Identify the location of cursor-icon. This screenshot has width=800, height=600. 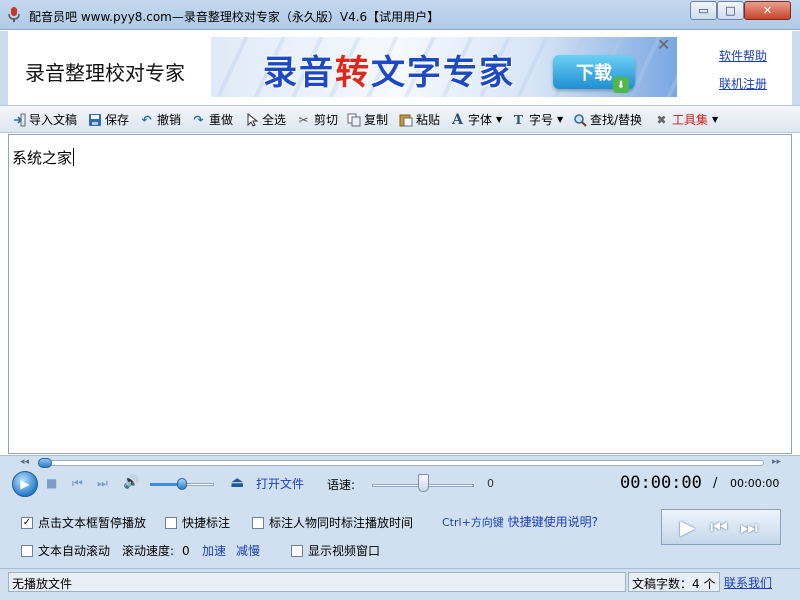
(251, 119).